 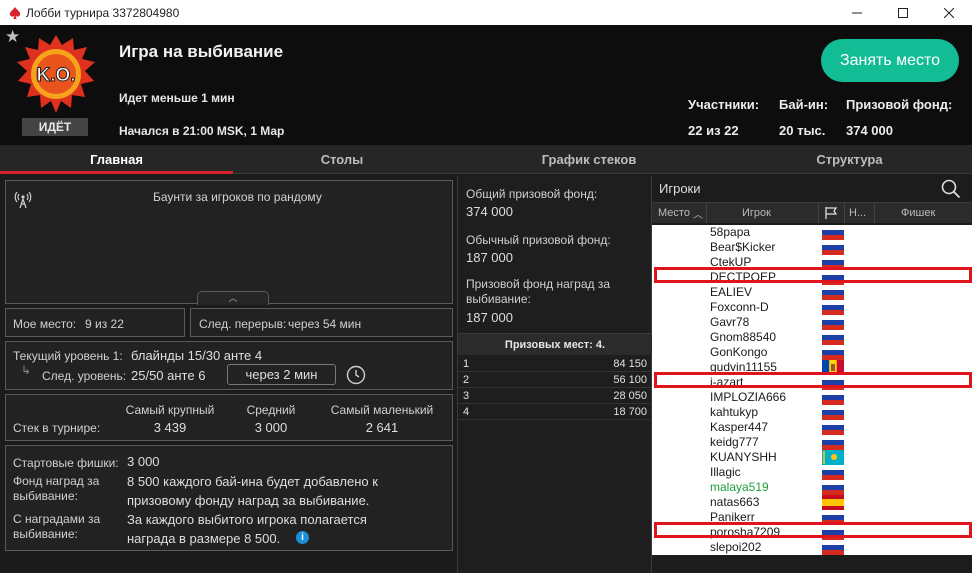 What do you see at coordinates (743, 457) in the screenshot?
I see `player-name: KUANYSHH` at bounding box center [743, 457].